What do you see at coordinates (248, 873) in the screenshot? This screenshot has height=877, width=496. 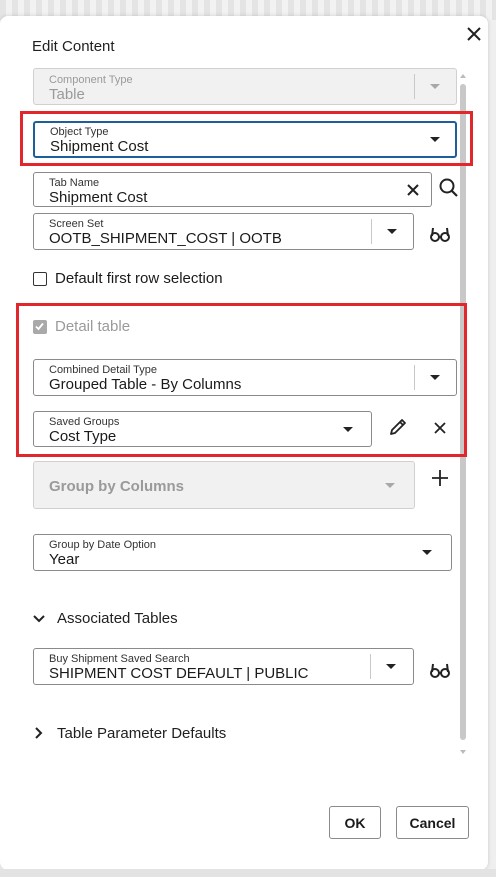 I see `background-strip` at bounding box center [248, 873].